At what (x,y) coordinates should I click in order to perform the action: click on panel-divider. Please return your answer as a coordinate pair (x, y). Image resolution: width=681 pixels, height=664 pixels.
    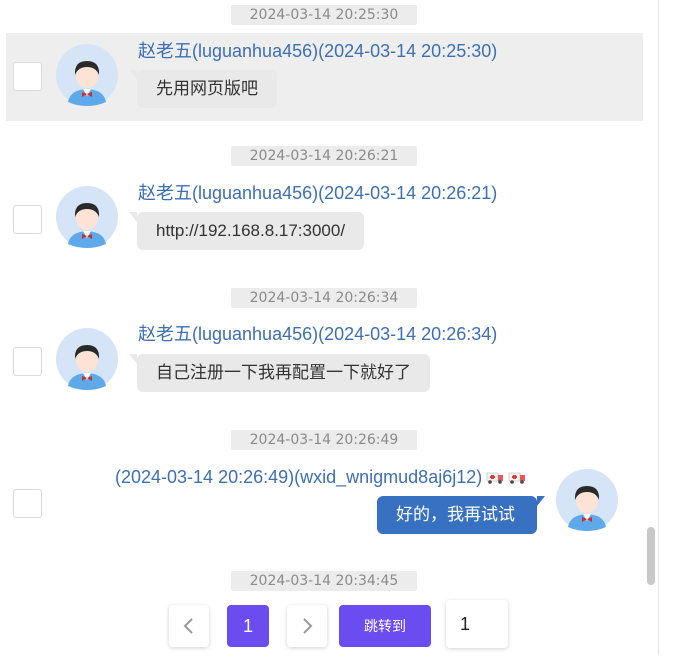
    Looking at the image, I should click on (658, 327).